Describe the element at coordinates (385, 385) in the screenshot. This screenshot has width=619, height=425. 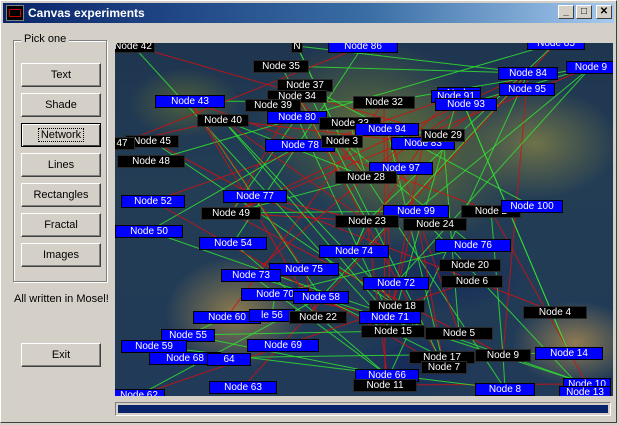
I see `network-node: Node 11` at that location.